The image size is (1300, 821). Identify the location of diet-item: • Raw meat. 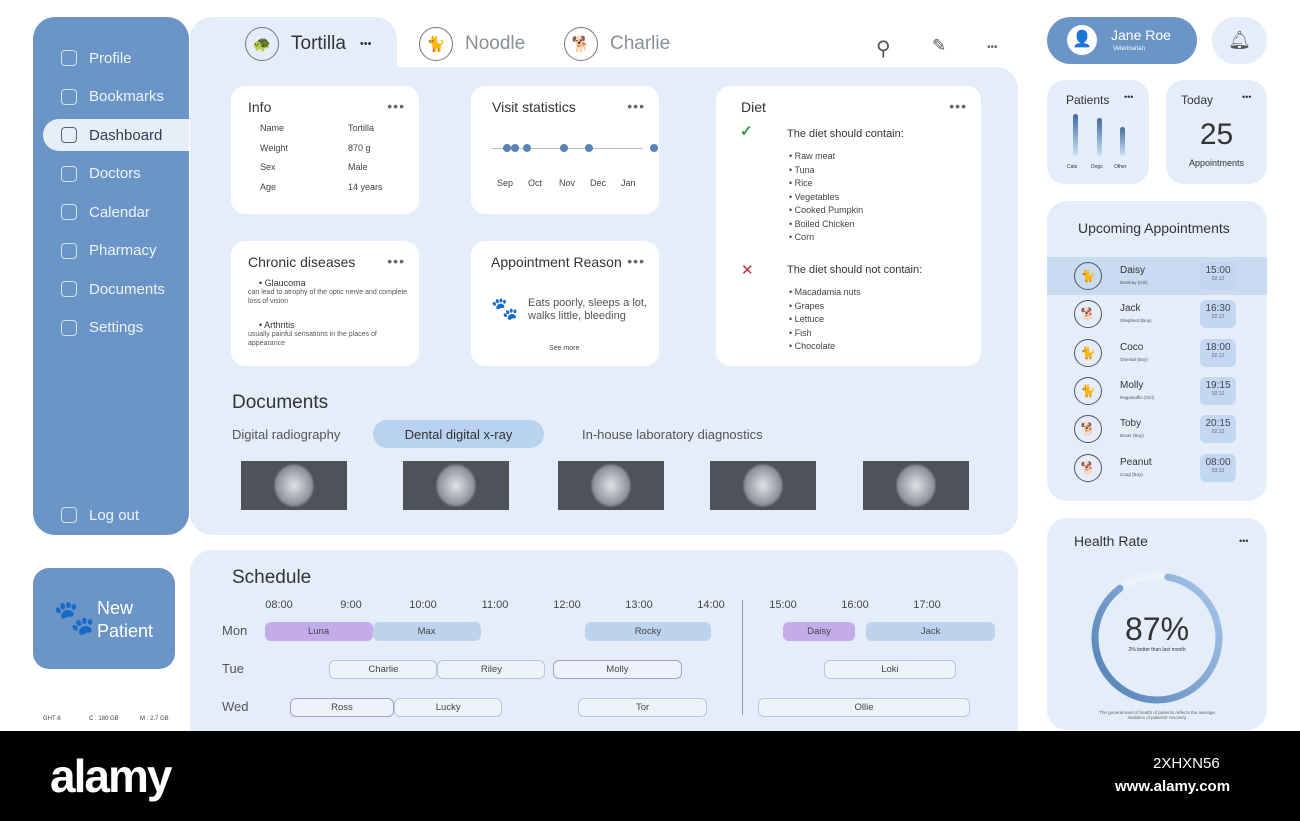
(812, 156).